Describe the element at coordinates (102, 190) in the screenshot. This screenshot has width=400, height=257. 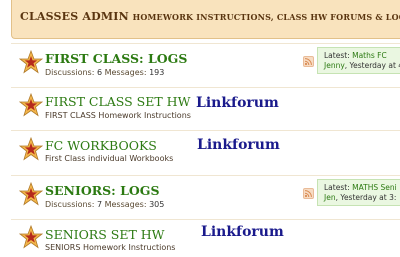
I see `forum-title-link: SENIORS: LOGS` at that location.